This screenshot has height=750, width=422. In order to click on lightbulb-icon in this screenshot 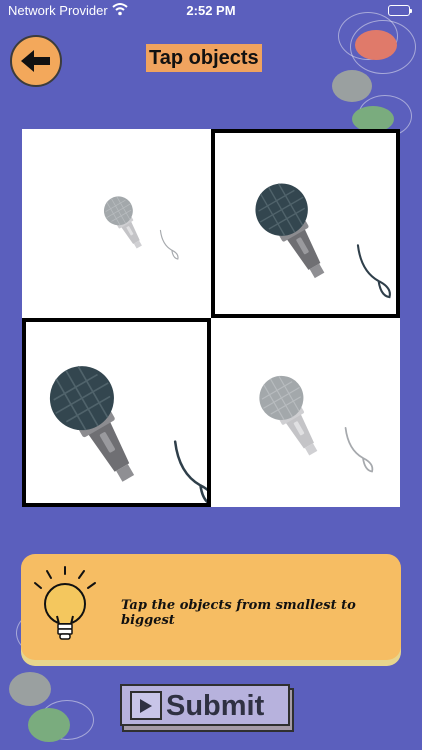, I will do `click(65, 603)`.